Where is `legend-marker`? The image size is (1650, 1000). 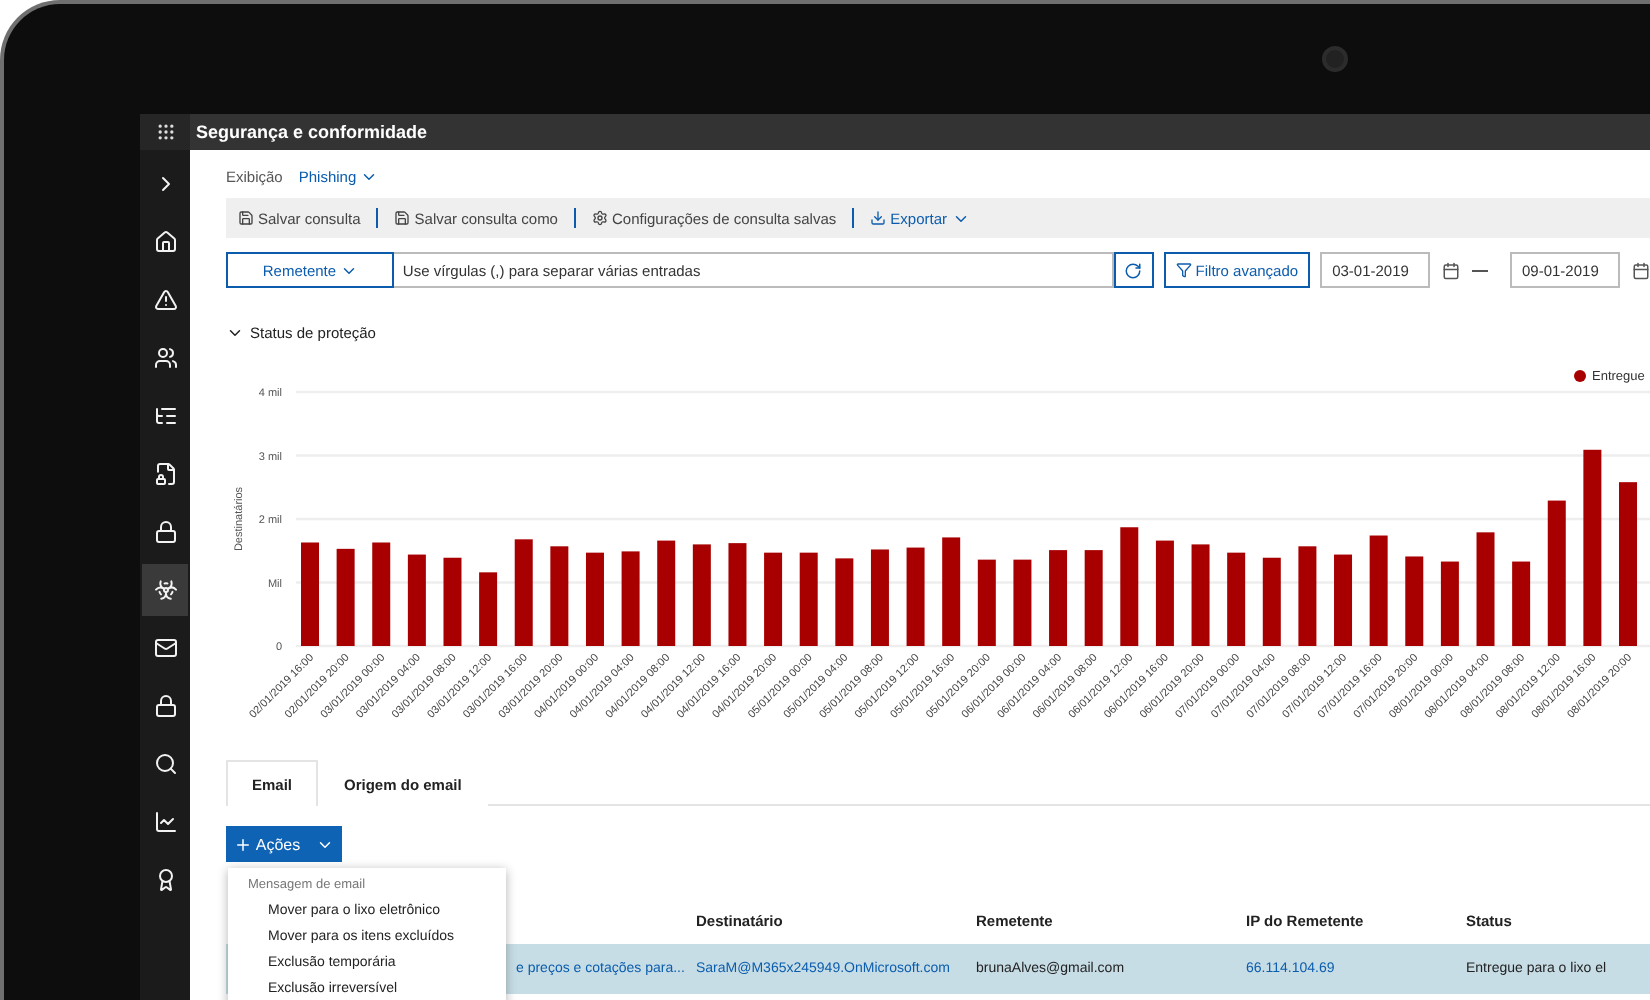
legend-marker is located at coordinates (1580, 376).